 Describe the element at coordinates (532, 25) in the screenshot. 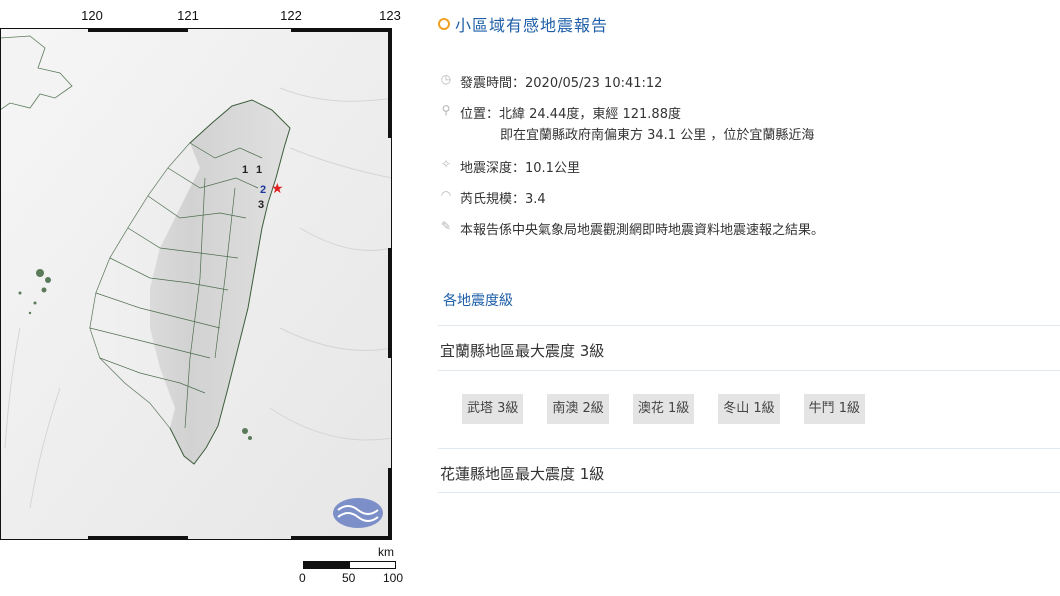

I see `report-title: 小區域有感地震報告` at that location.